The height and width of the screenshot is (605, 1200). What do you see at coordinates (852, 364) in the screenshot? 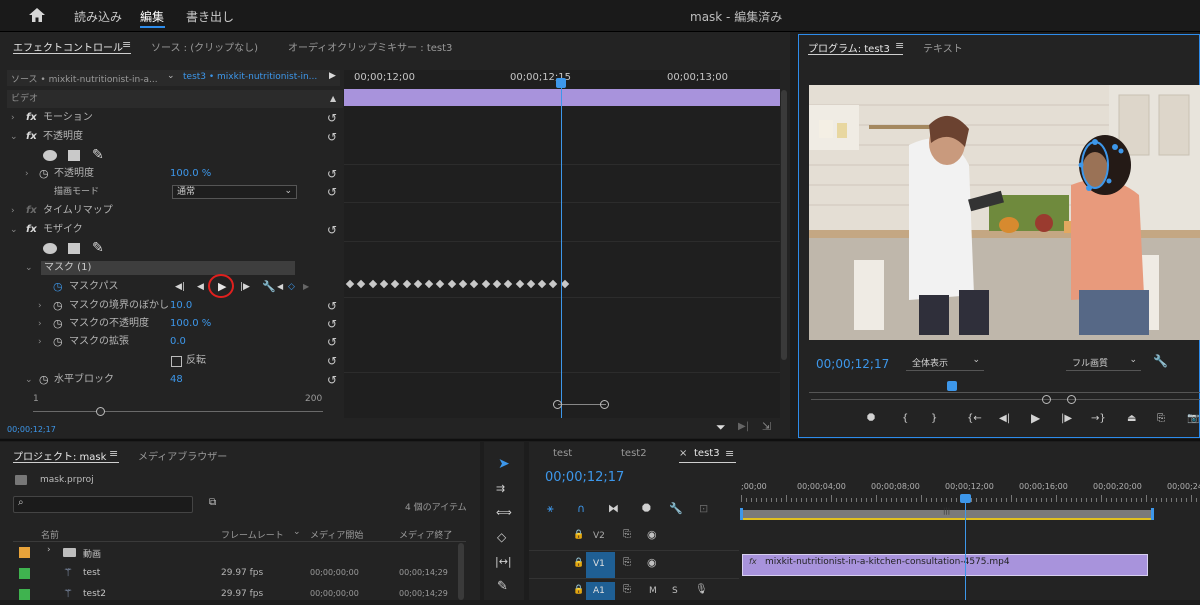
I see `program-timecode: 00;00;12;17` at bounding box center [852, 364].